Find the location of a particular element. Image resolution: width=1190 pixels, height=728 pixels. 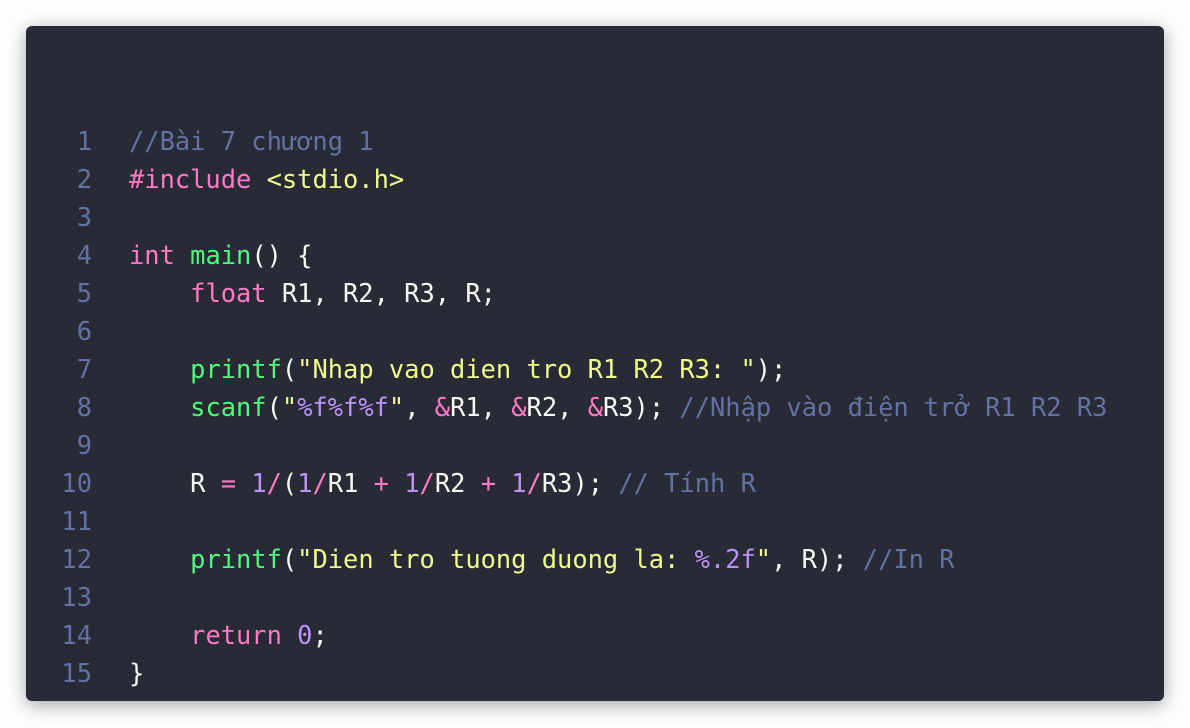

line-source: float R1, R2, R3, R; is located at coordinates (312, 293).